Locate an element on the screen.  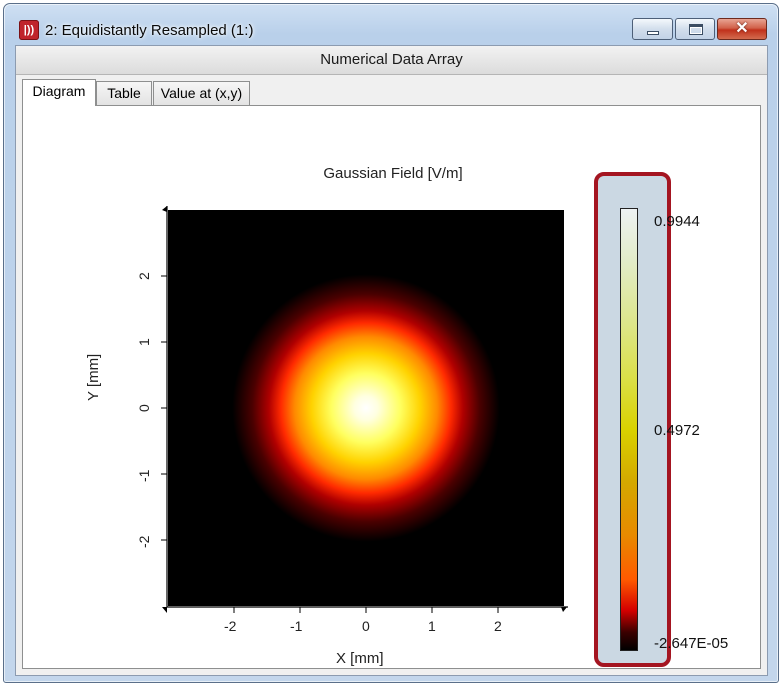
y-tick-label: -1 is located at coordinates (144, 475).